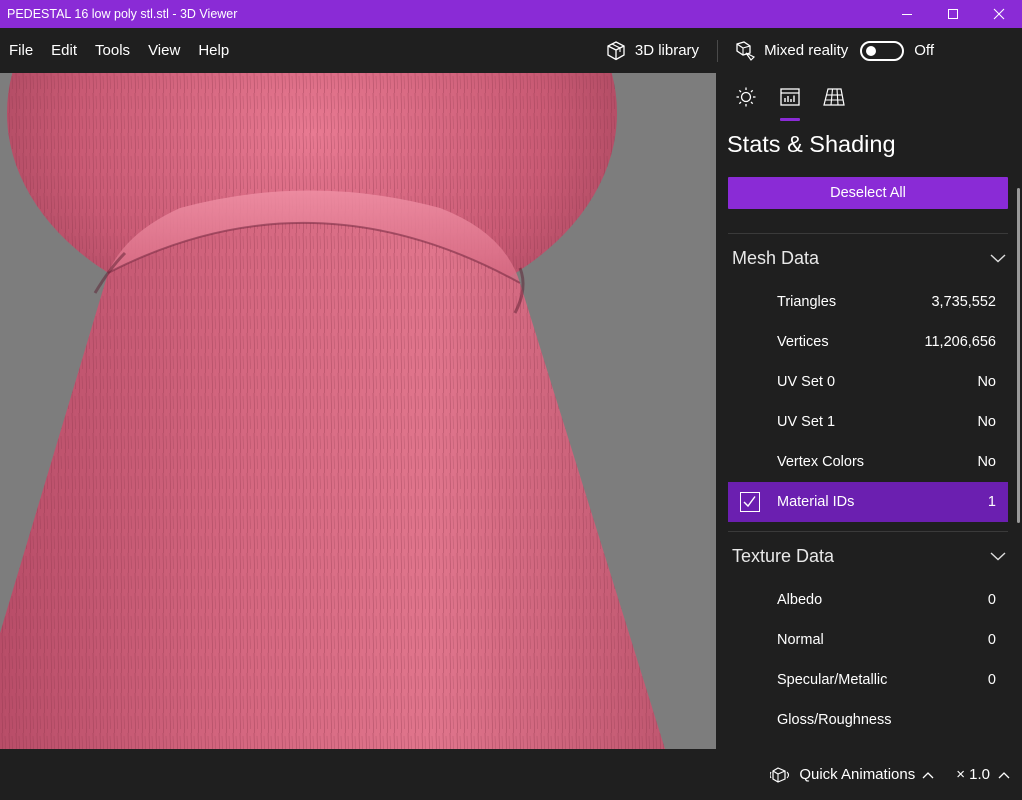  What do you see at coordinates (667, 50) in the screenshot?
I see `3d-library-label: 3D library` at bounding box center [667, 50].